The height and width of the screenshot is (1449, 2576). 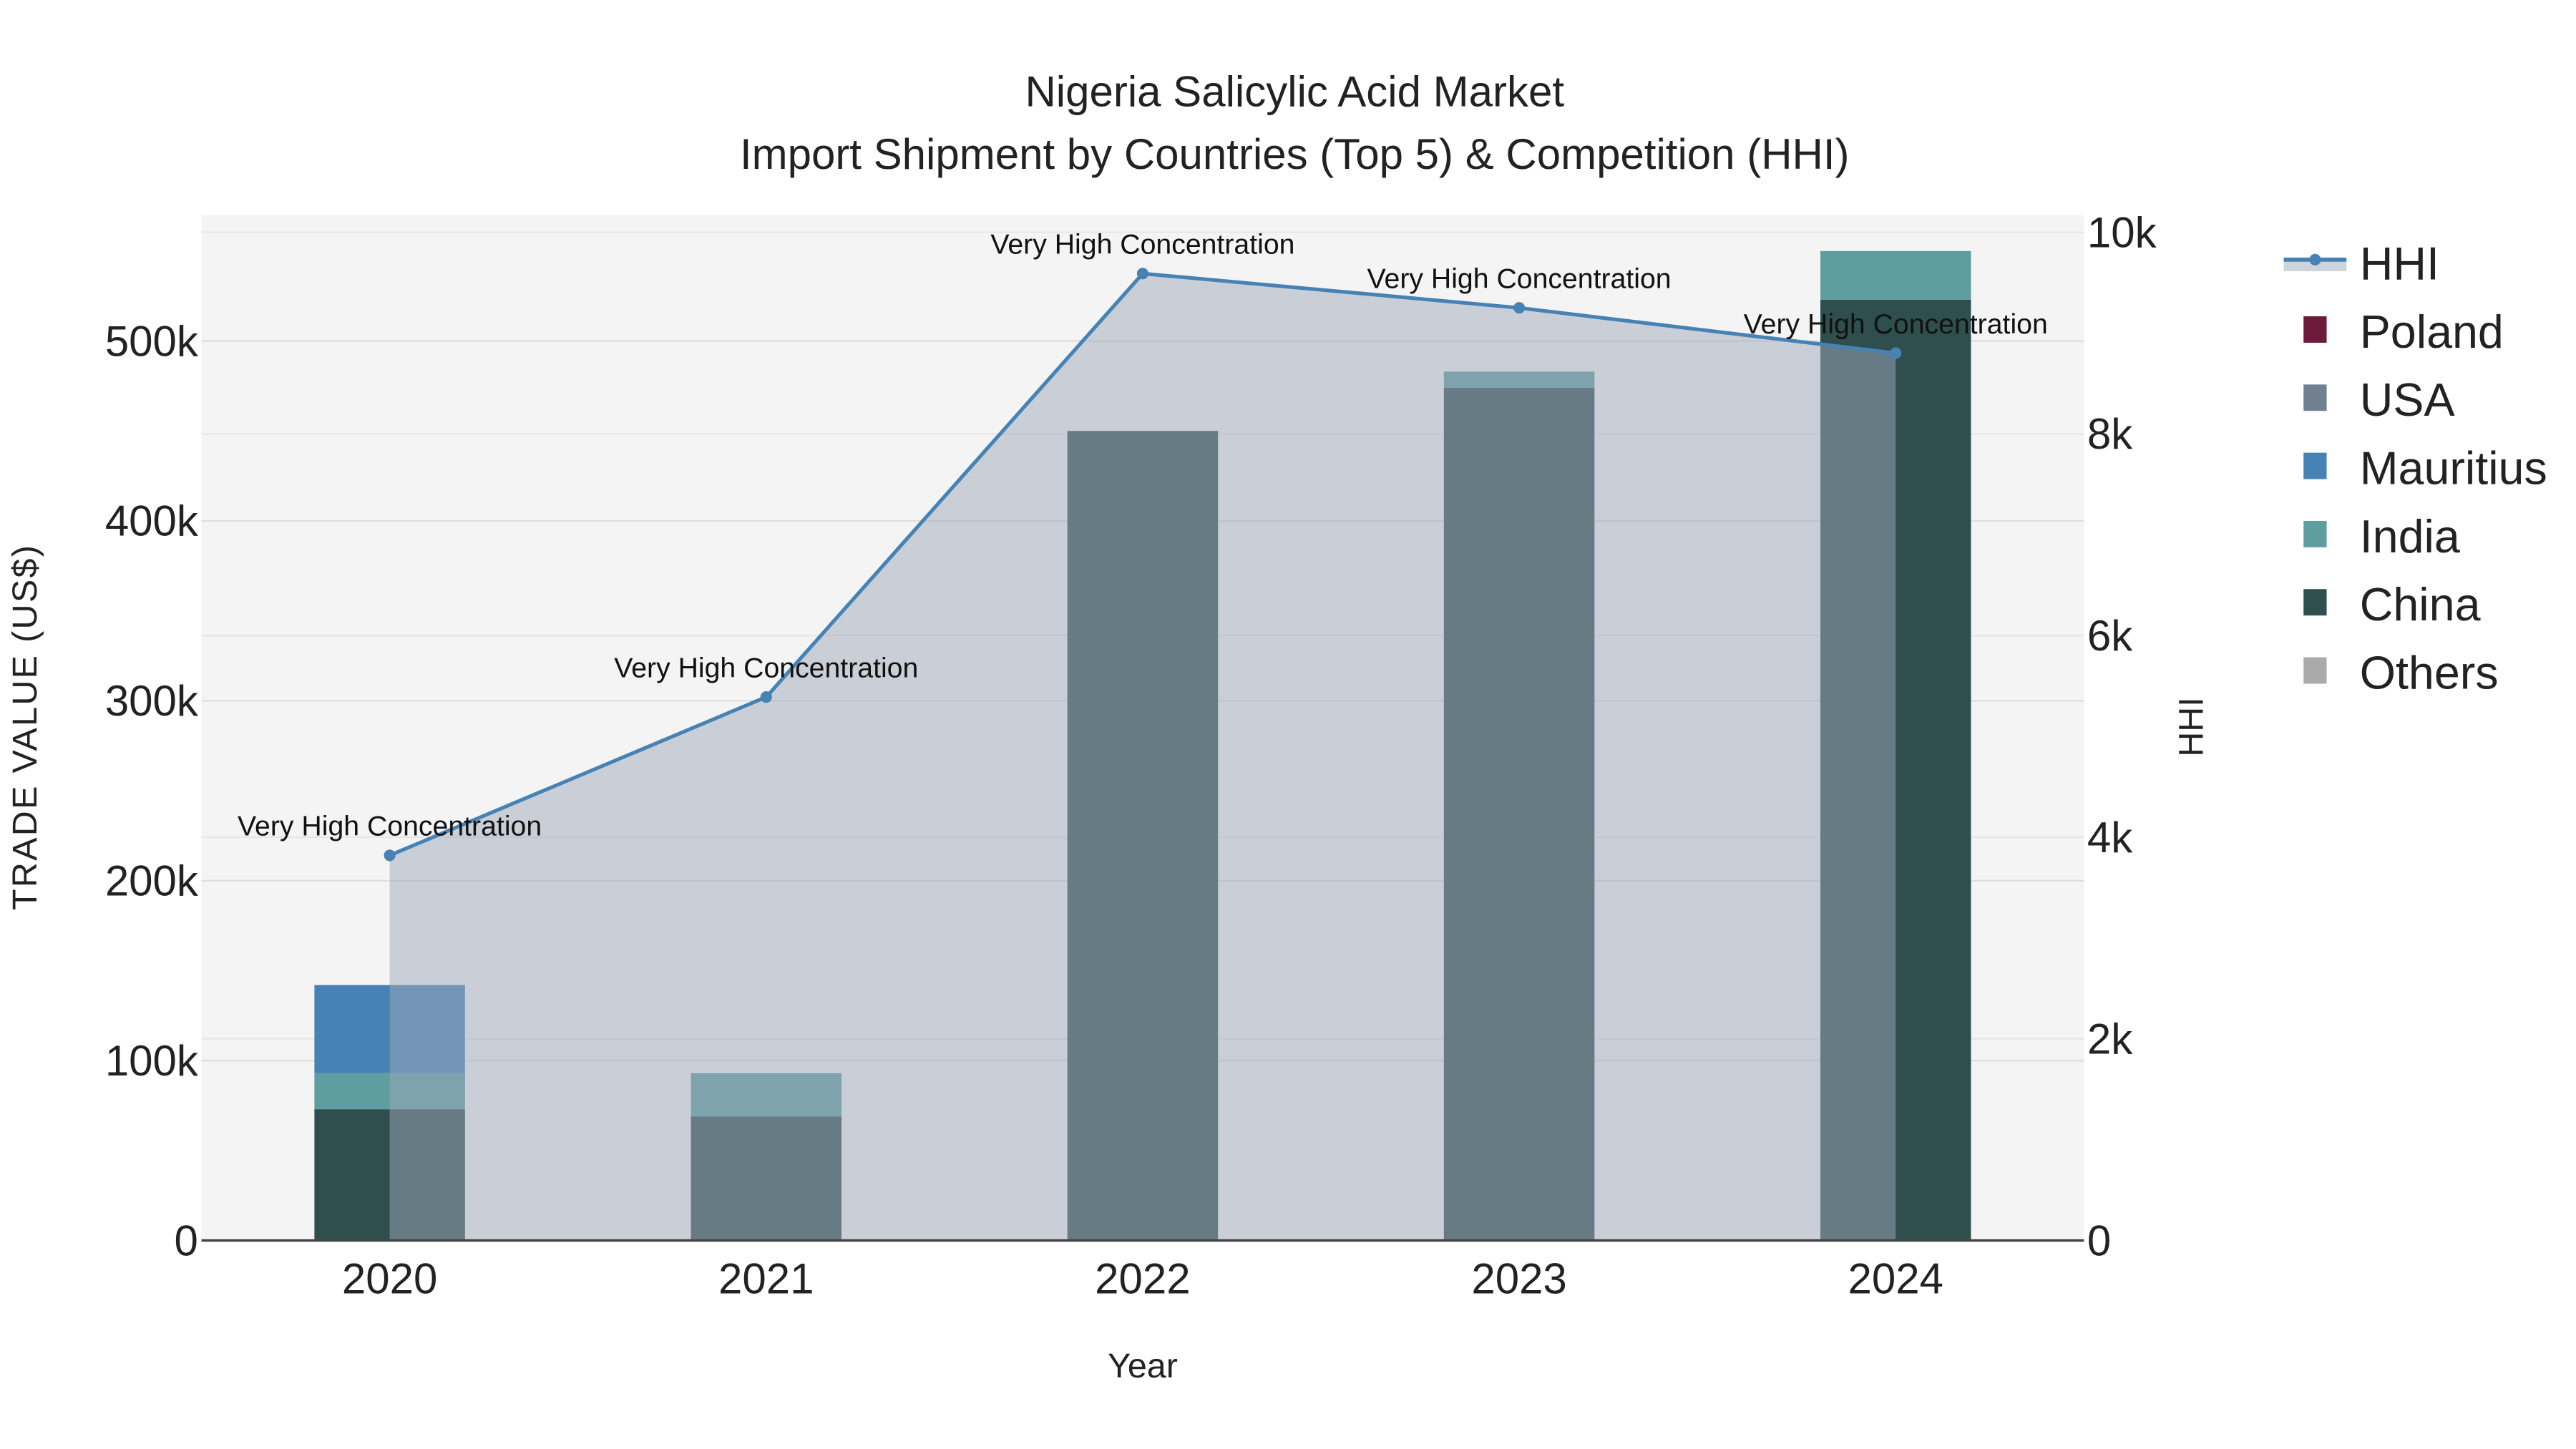 I want to click on x-tick-label: 2023, so click(x=1518, y=1279).